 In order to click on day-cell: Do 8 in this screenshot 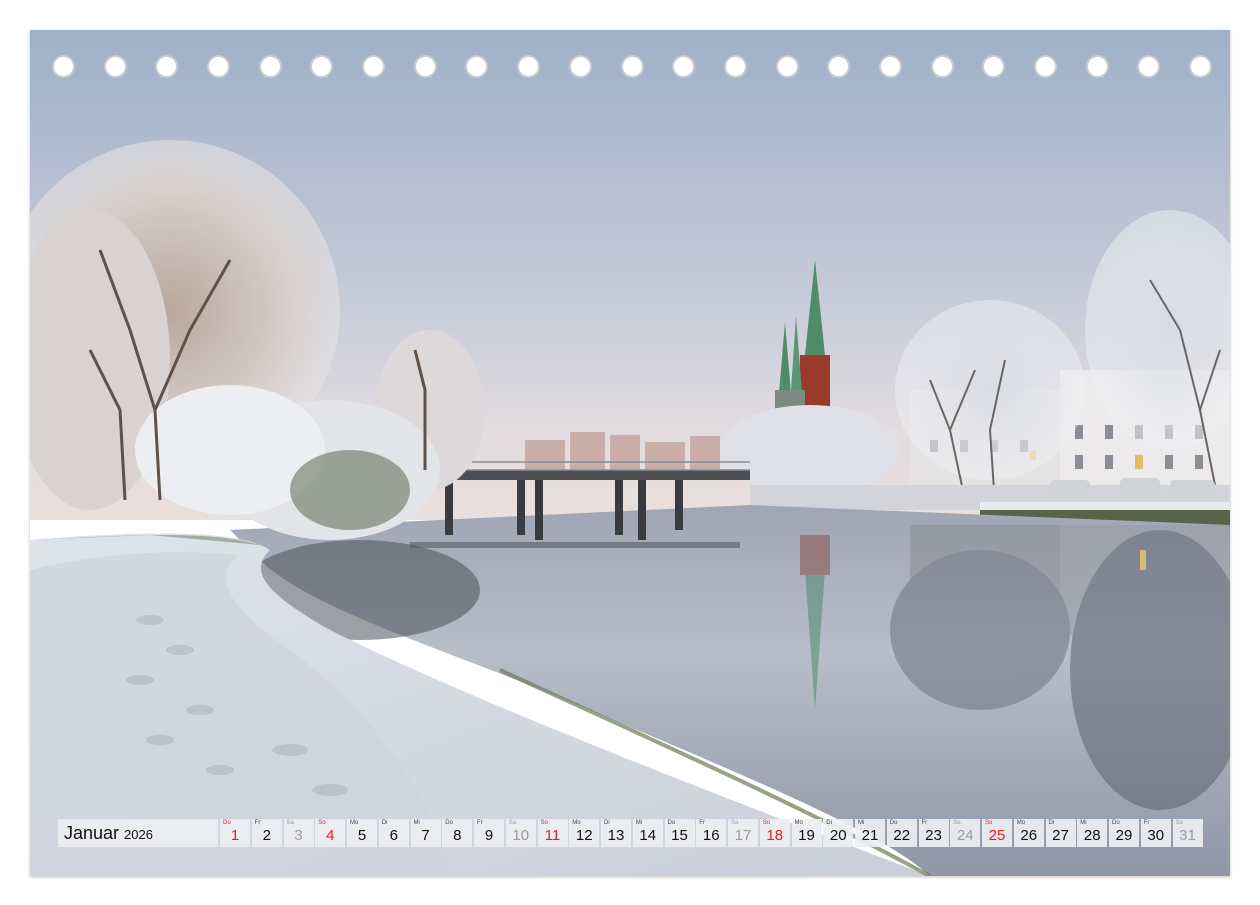, I will do `click(457, 833)`.